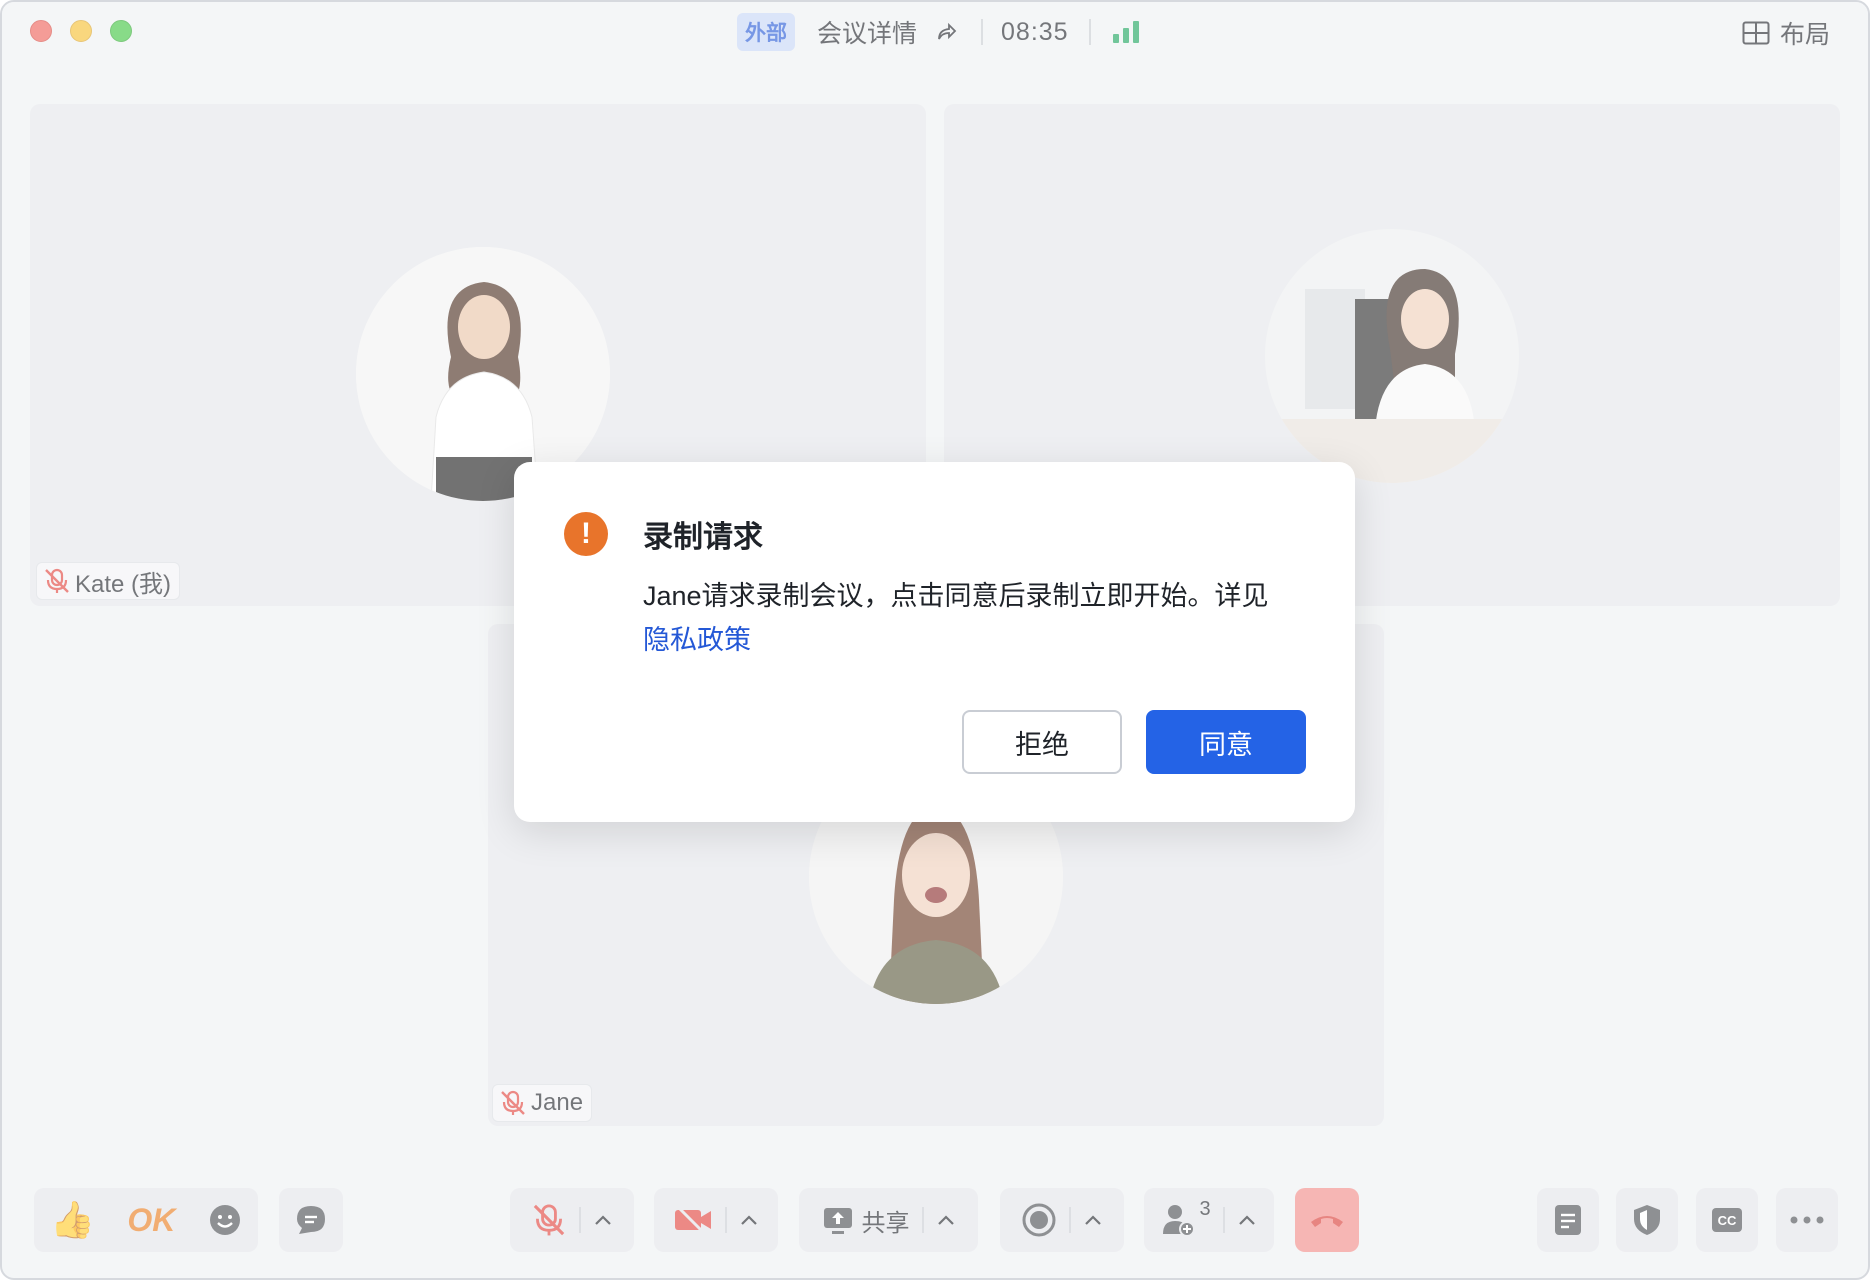  What do you see at coordinates (586, 534) in the screenshot?
I see `warning-icon: !` at bounding box center [586, 534].